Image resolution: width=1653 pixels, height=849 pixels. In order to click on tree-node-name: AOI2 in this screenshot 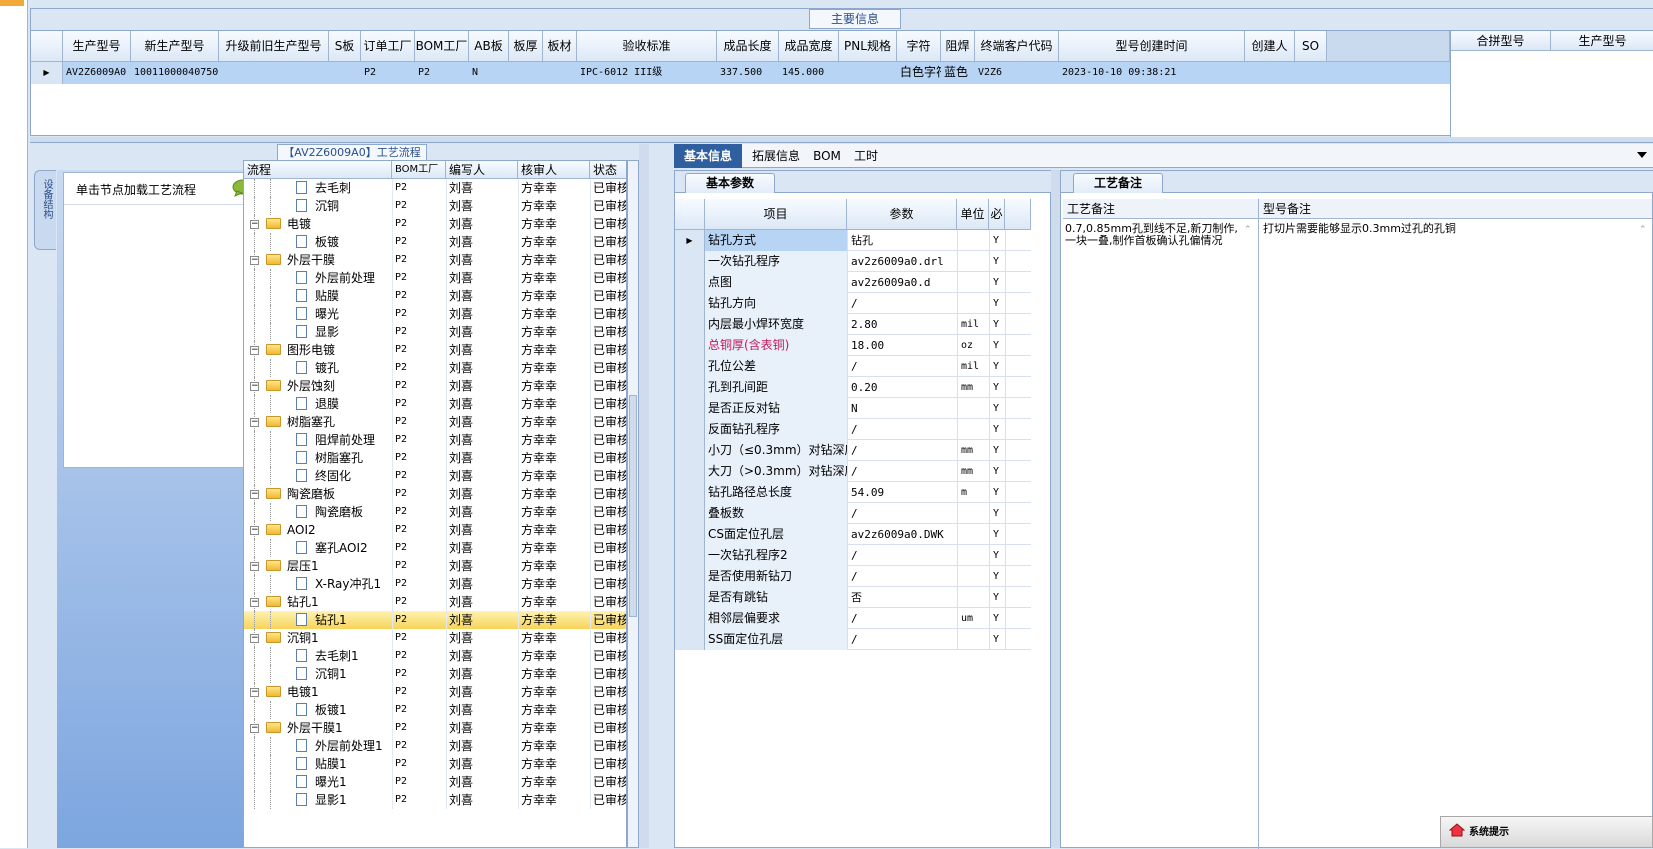, I will do `click(338, 530)`.